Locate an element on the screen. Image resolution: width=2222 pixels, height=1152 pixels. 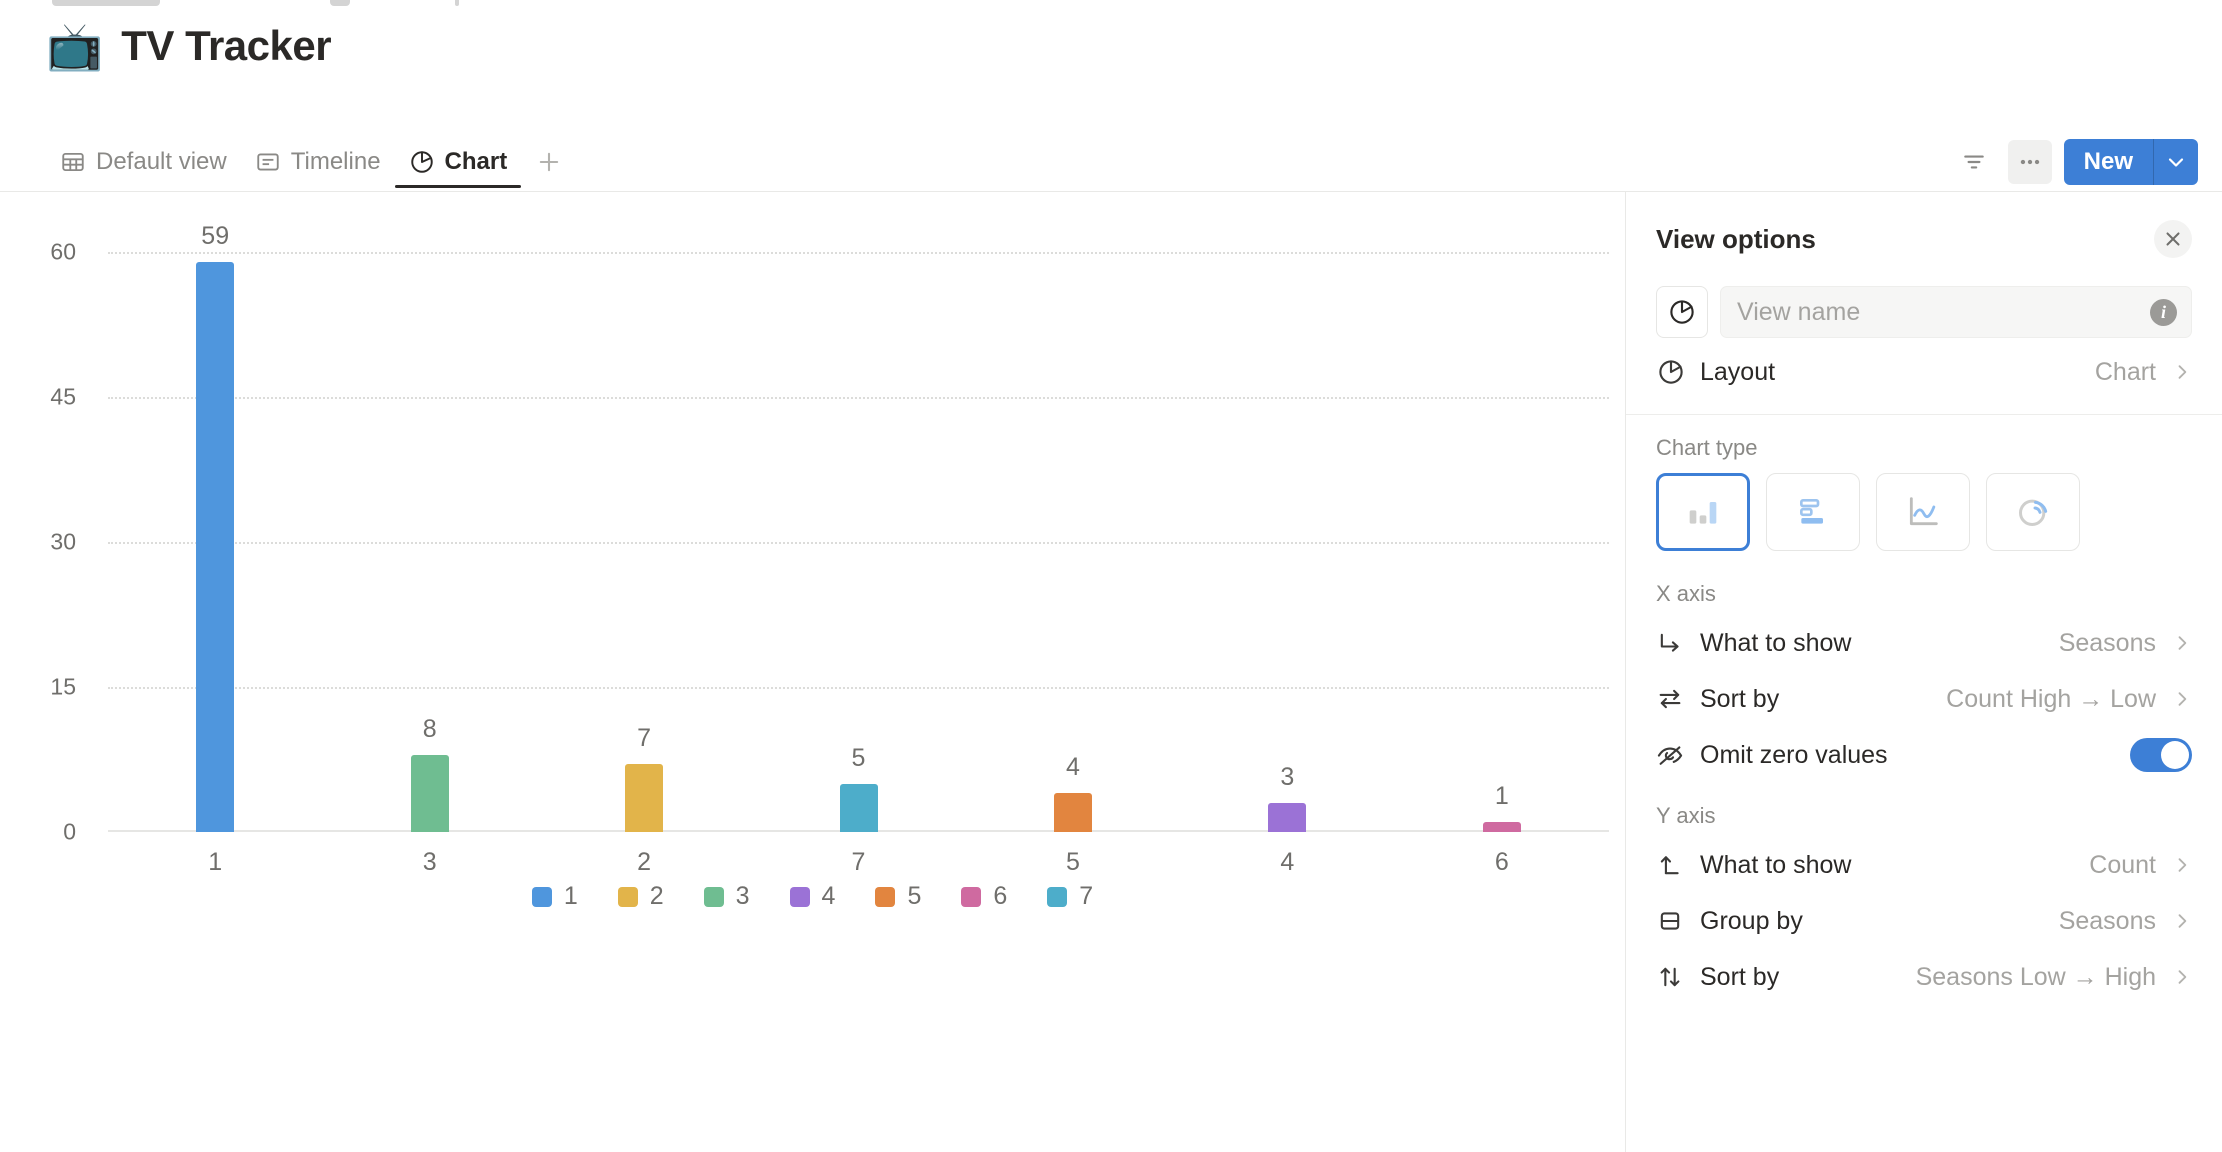
info-icon: i is located at coordinates (2163, 312).